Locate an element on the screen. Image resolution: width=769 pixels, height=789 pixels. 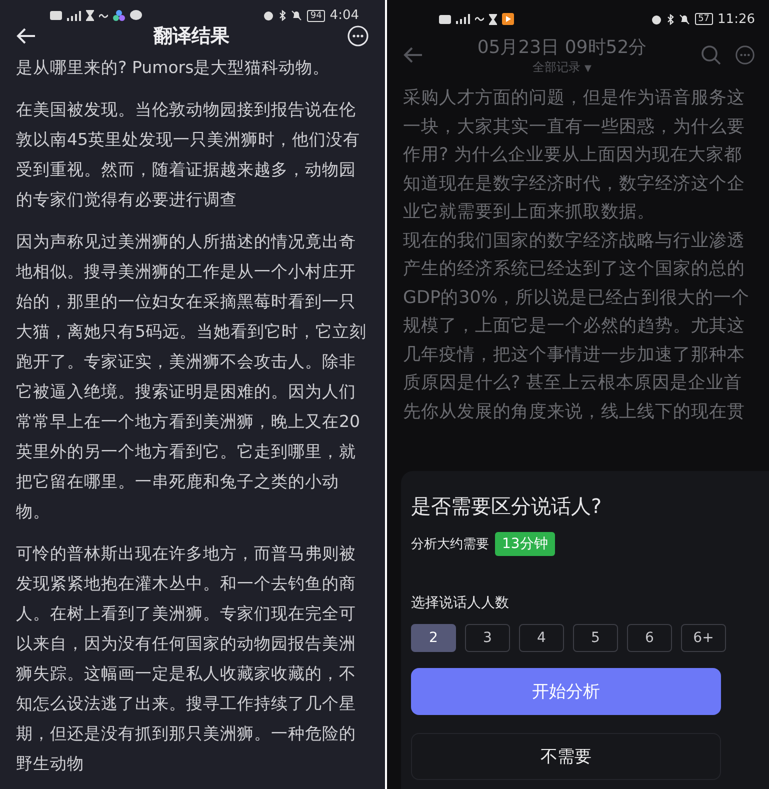
sheet-title: 是否需要区分说话人? is located at coordinates (507, 506).